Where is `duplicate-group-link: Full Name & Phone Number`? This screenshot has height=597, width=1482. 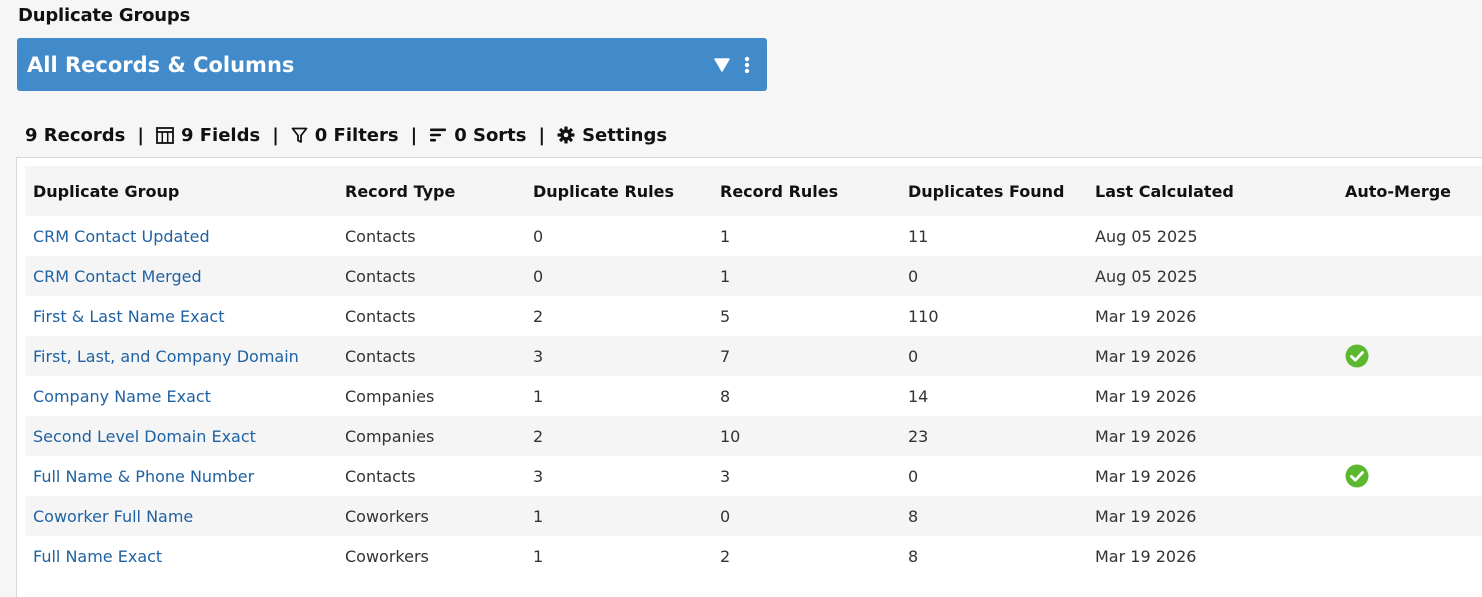 duplicate-group-link: Full Name & Phone Number is located at coordinates (143, 476).